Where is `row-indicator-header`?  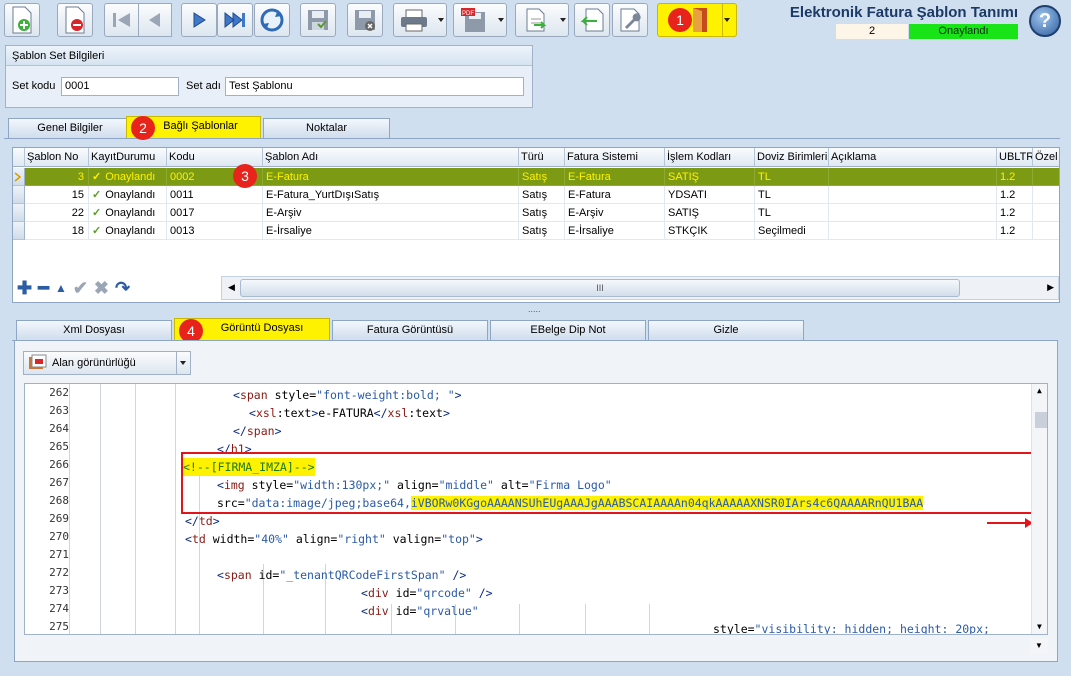 row-indicator-header is located at coordinates (19, 157).